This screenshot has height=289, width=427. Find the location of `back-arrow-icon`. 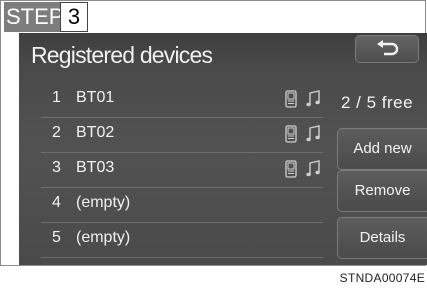

back-arrow-icon is located at coordinates (388, 48).